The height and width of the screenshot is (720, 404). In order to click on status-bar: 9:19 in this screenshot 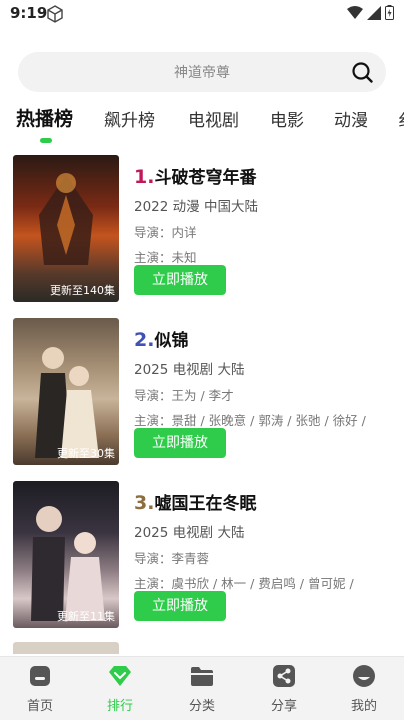, I will do `click(202, 14)`.